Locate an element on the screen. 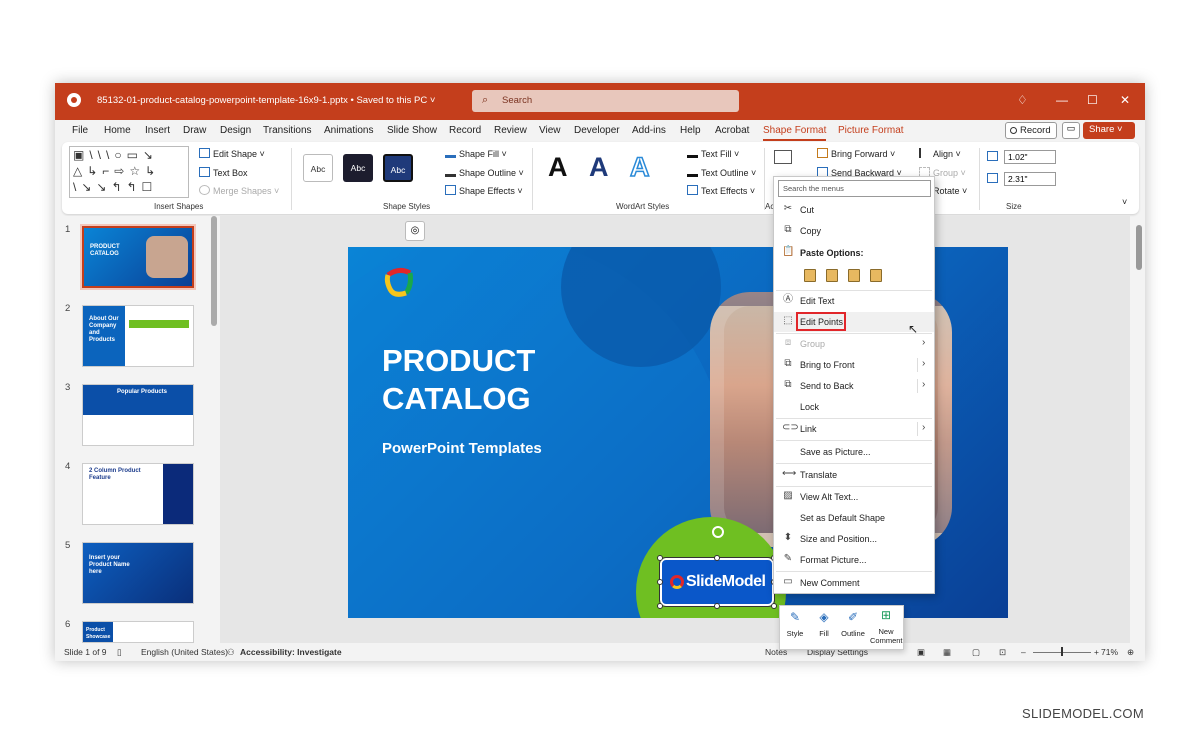  tab-help: Help is located at coordinates (690, 130).